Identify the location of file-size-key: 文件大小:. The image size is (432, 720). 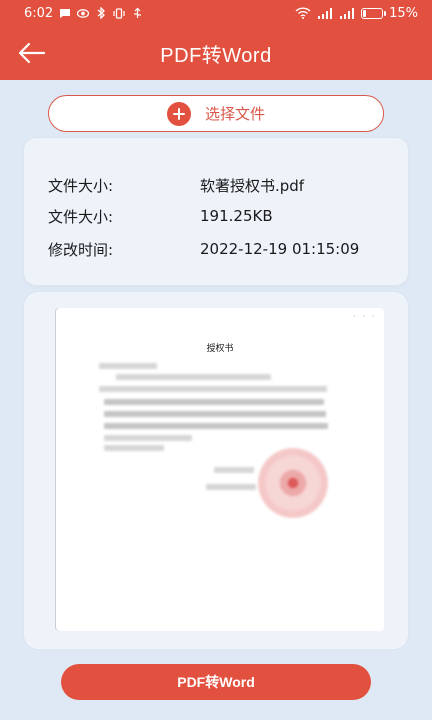
(81, 216).